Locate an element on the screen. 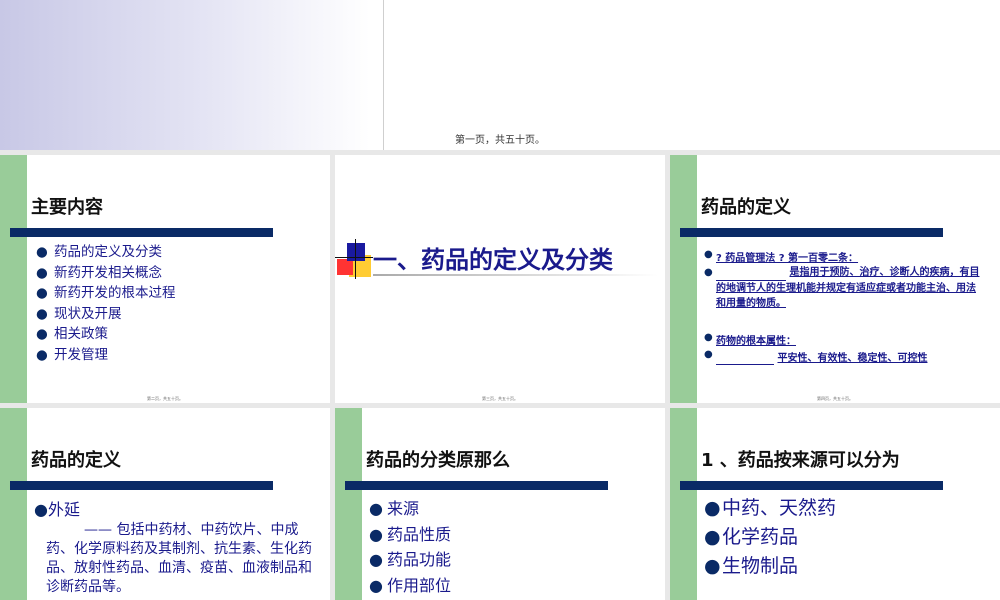  page-caption: 第一页，共五十页。 is located at coordinates (500, 140).